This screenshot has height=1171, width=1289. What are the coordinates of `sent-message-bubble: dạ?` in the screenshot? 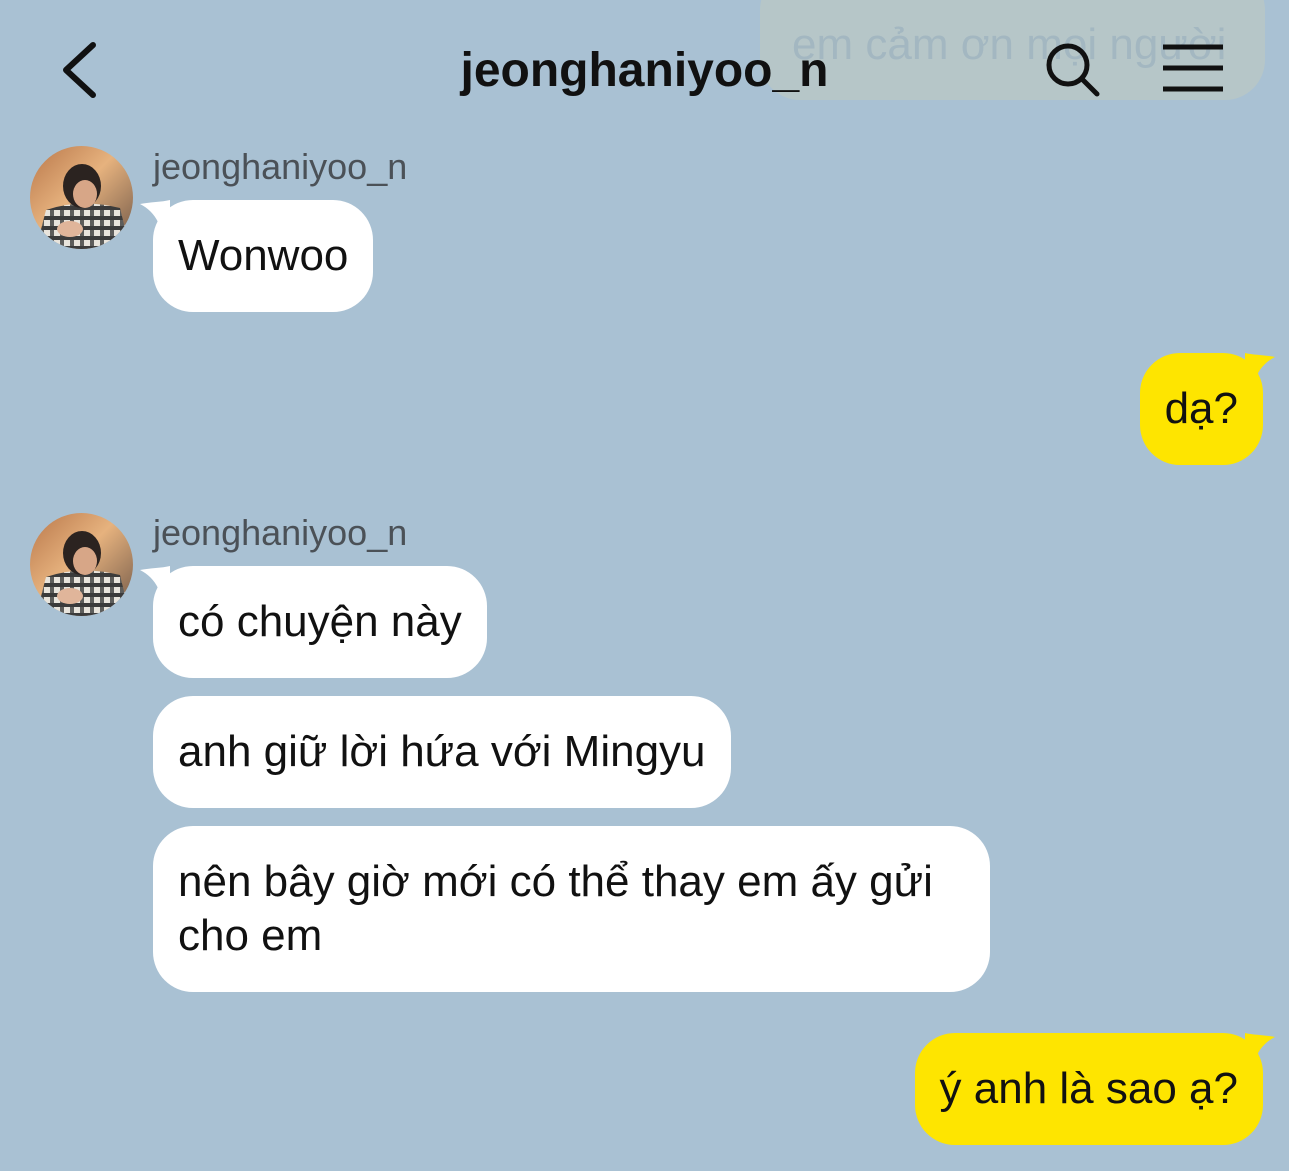 It's located at (1207, 409).